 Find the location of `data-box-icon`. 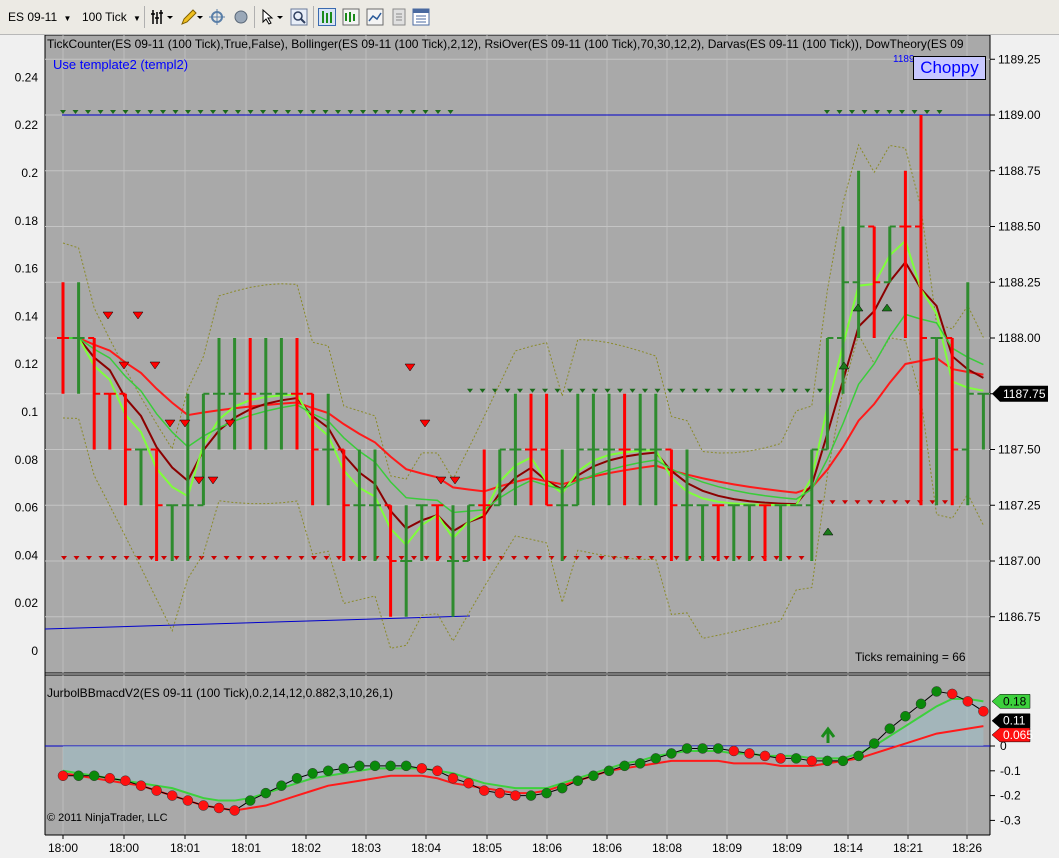

data-box-icon is located at coordinates (399, 17).